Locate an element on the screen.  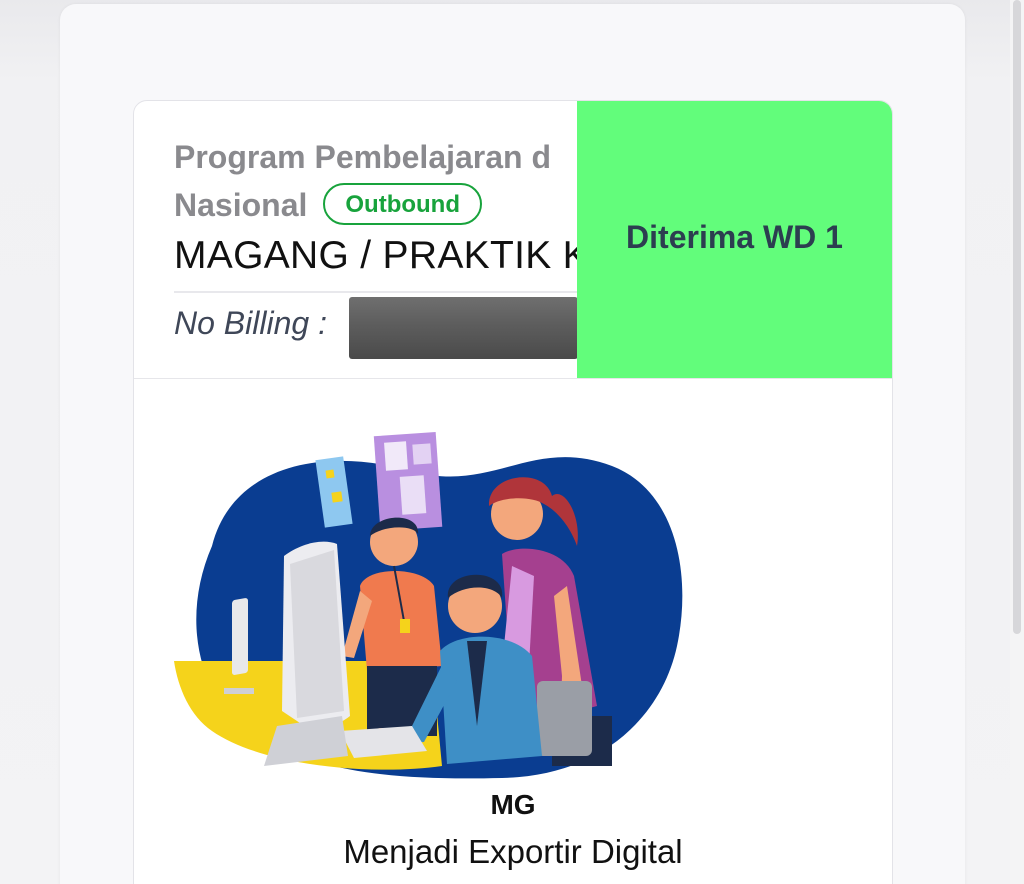
status-text: Diterima WD 1 is located at coordinates (734, 237).